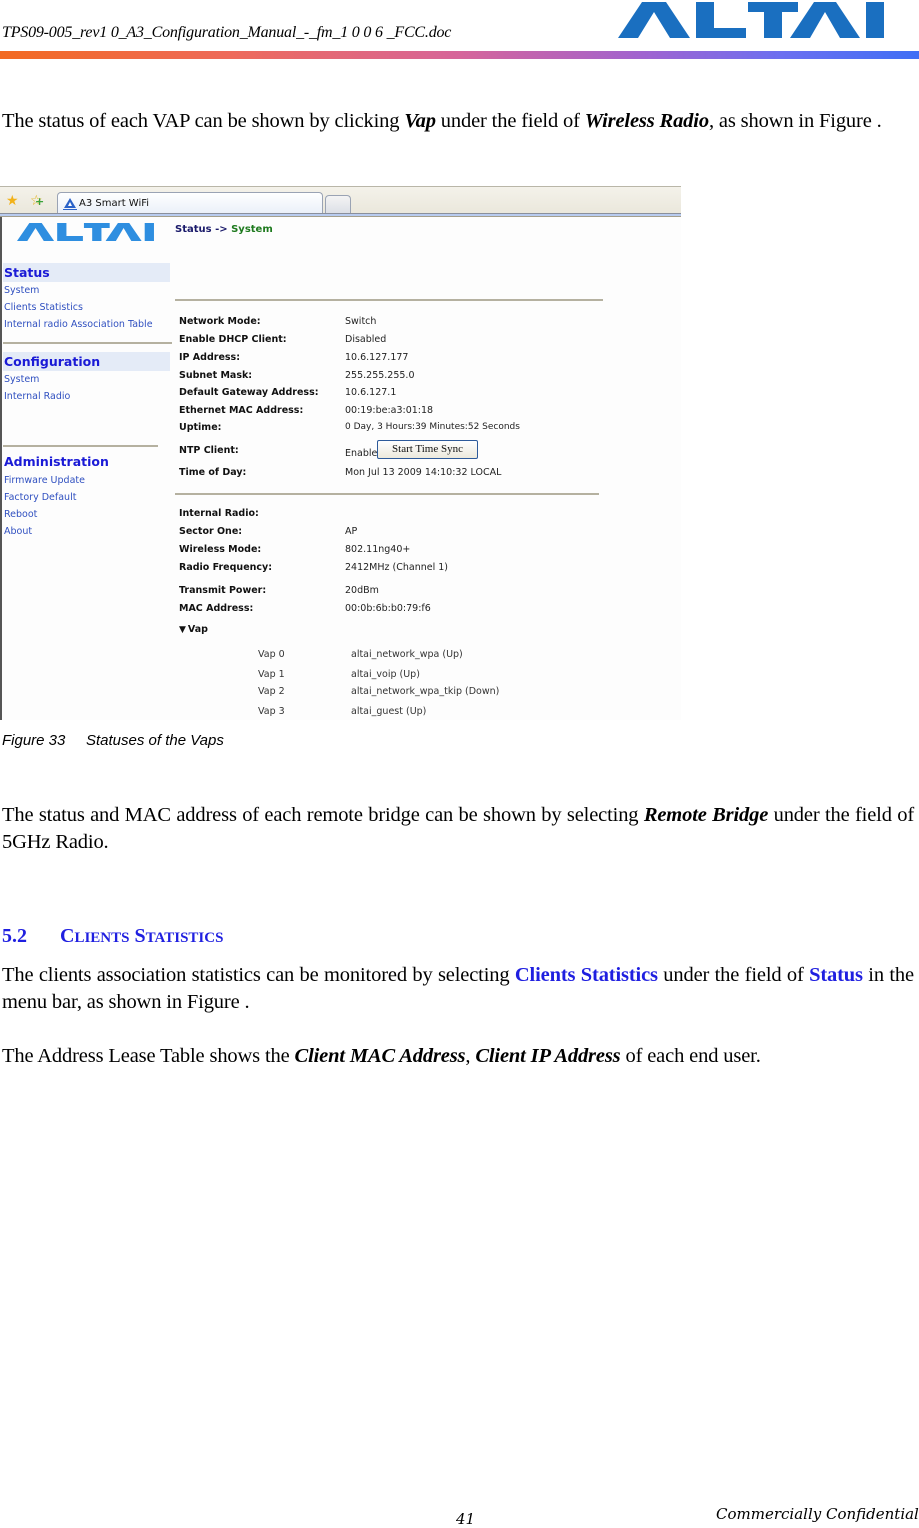 Image resolution: width=919 pixels, height=1528 pixels. What do you see at coordinates (420, 121) in the screenshot?
I see `emphasis-vap: Vap` at bounding box center [420, 121].